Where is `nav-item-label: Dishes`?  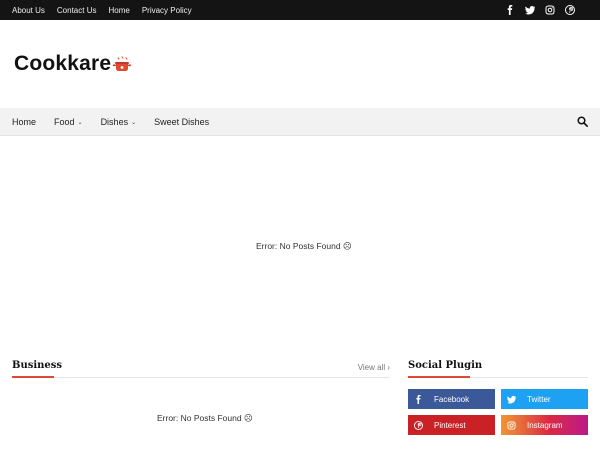 nav-item-label: Dishes is located at coordinates (114, 122).